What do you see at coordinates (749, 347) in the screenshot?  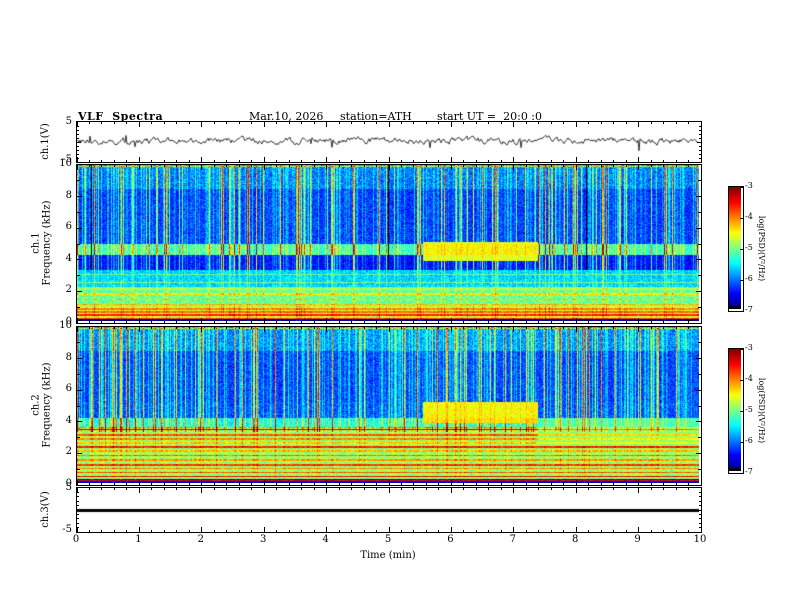 I see `colorbar-tick-label: -3` at bounding box center [749, 347].